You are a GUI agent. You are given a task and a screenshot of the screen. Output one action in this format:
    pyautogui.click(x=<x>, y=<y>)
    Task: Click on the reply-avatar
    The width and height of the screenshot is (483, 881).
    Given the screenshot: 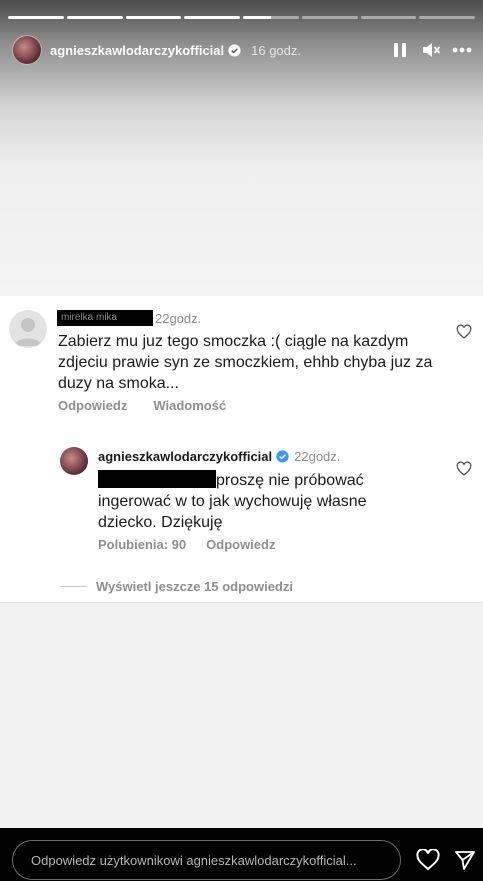 What is the action you would take?
    pyautogui.click(x=74, y=461)
    